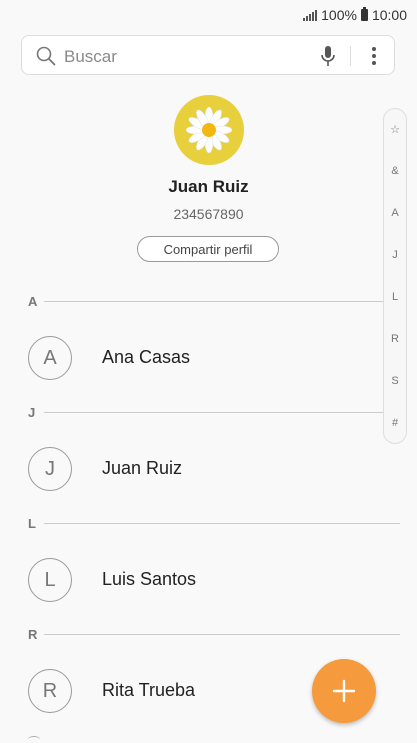 This screenshot has height=743, width=417. What do you see at coordinates (389, 15) in the screenshot?
I see `clock: 10:00` at bounding box center [389, 15].